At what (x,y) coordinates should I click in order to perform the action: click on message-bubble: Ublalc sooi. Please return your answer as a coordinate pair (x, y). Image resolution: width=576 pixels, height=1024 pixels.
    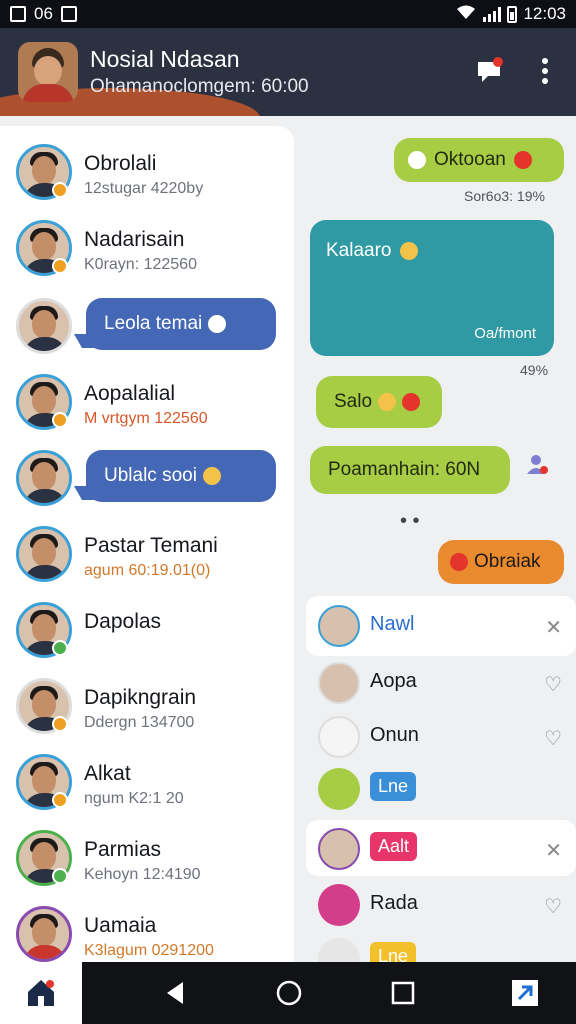
    Looking at the image, I should click on (181, 476).